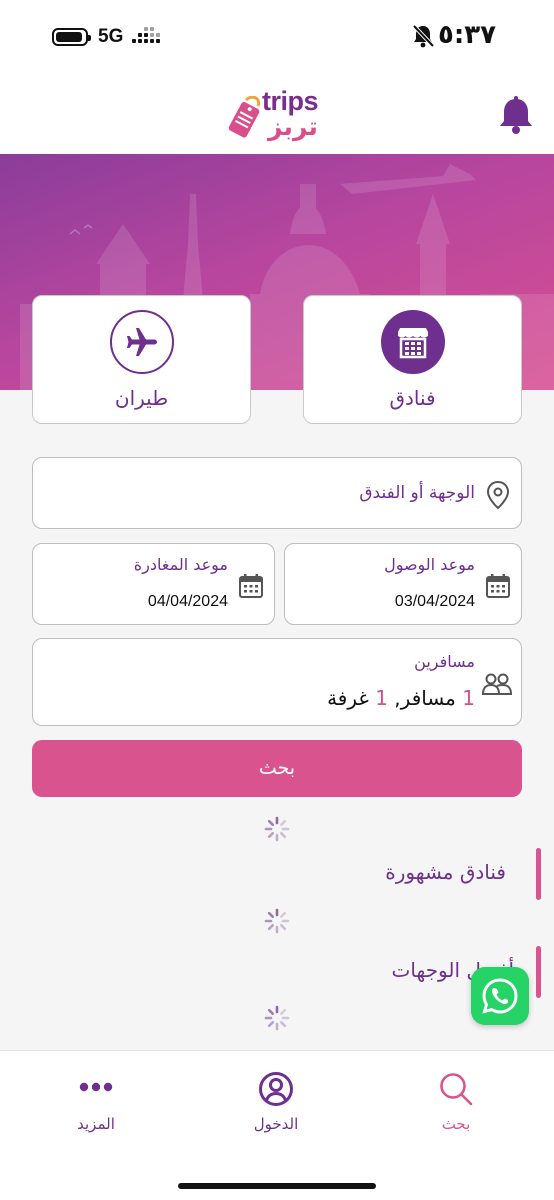  Describe the element at coordinates (276, 1089) in the screenshot. I see `user-icon` at that location.